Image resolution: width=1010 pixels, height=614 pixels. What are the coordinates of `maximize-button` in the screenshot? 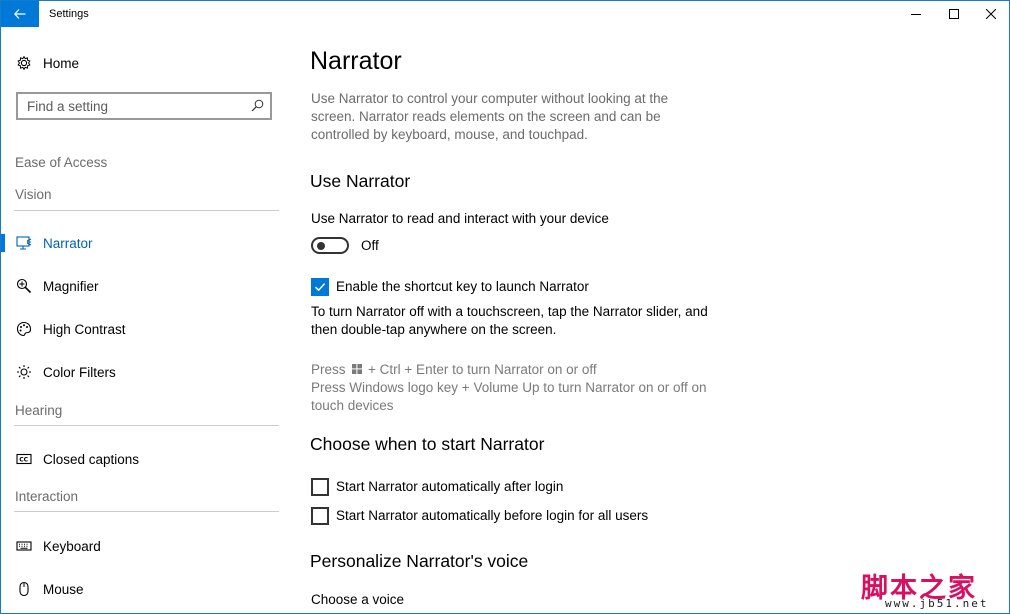 It's located at (953, 14).